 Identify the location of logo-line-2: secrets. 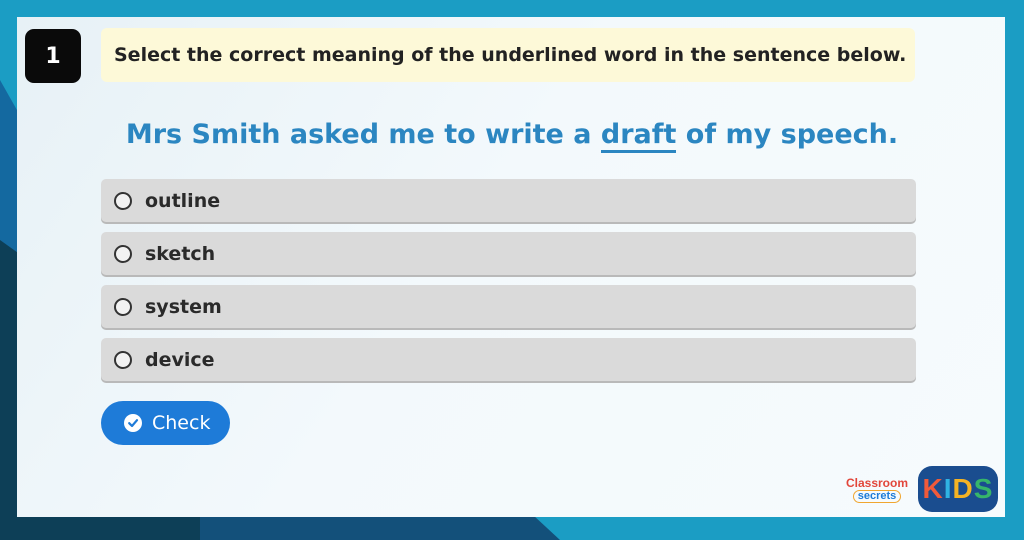
(877, 496).